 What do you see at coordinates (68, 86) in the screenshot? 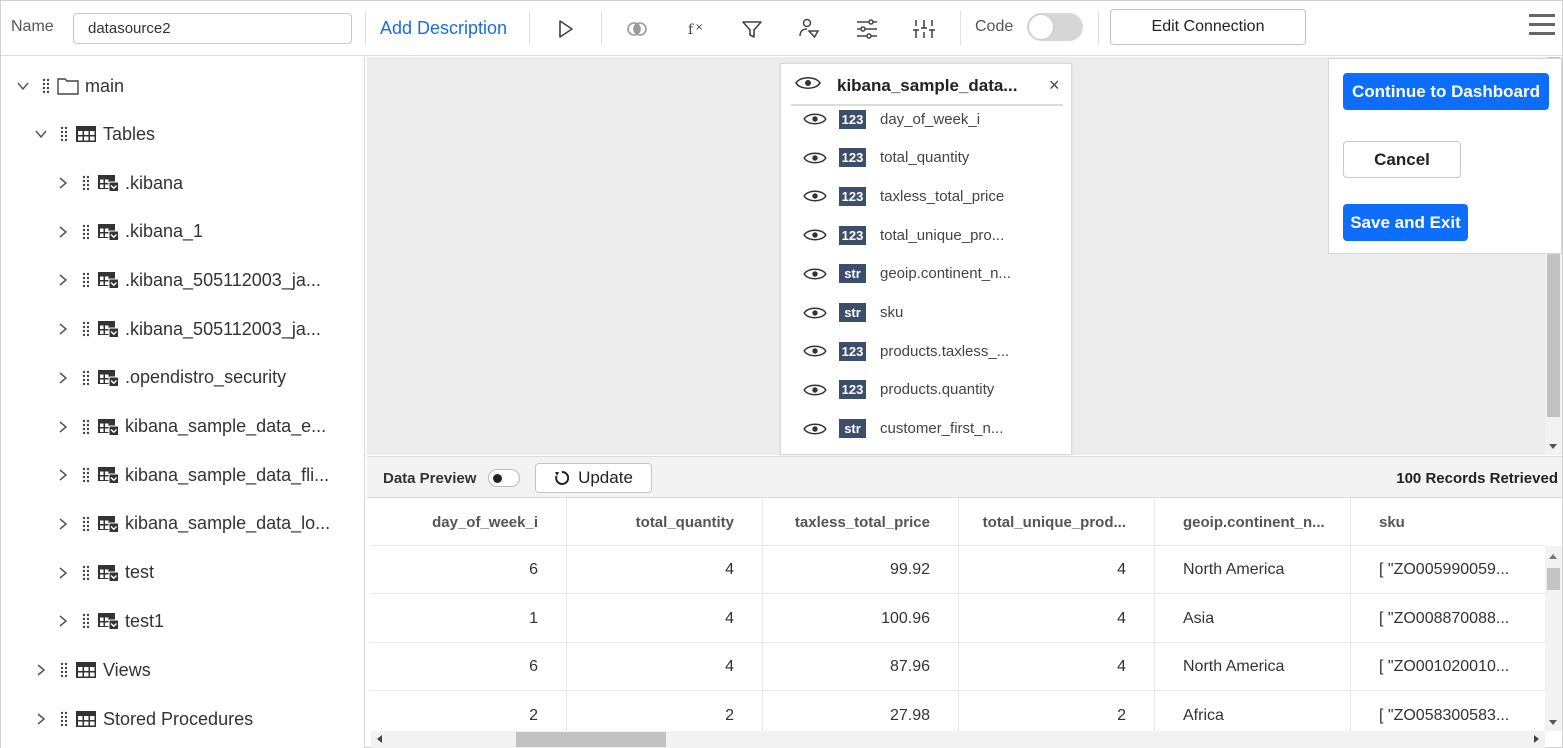
I see `tree-node-main: main` at bounding box center [68, 86].